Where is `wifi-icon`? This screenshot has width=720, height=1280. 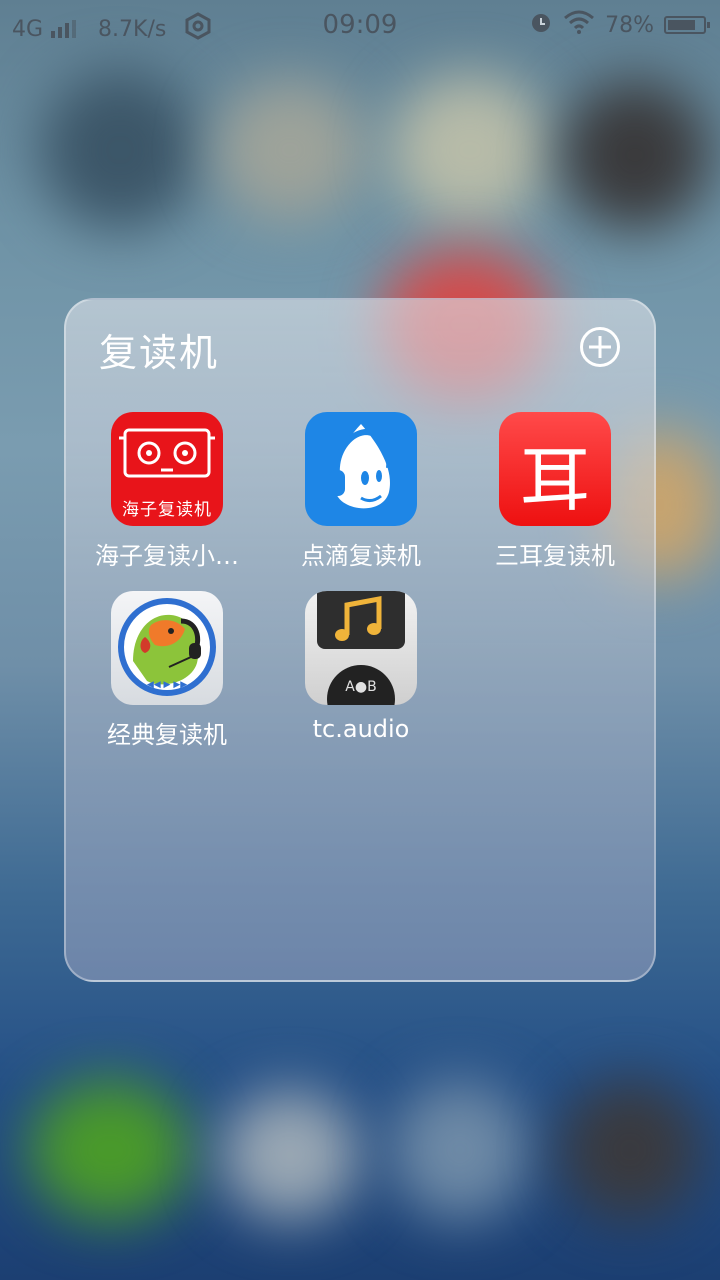 wifi-icon is located at coordinates (579, 25).